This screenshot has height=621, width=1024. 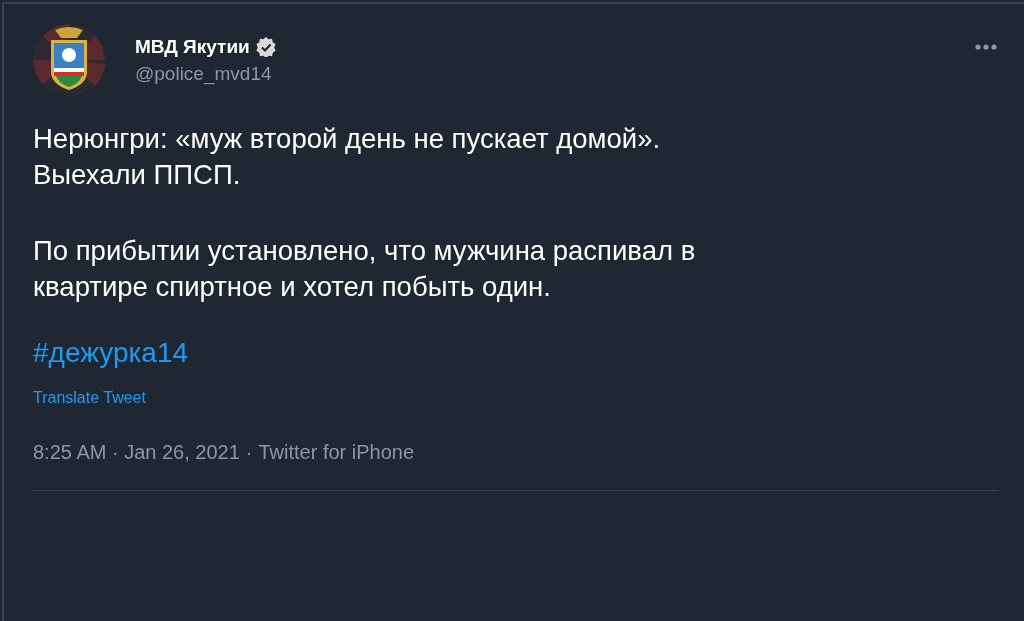 What do you see at coordinates (136, 452) in the screenshot?
I see `timestamp: 8:25 AM · Jan 26, 2021` at bounding box center [136, 452].